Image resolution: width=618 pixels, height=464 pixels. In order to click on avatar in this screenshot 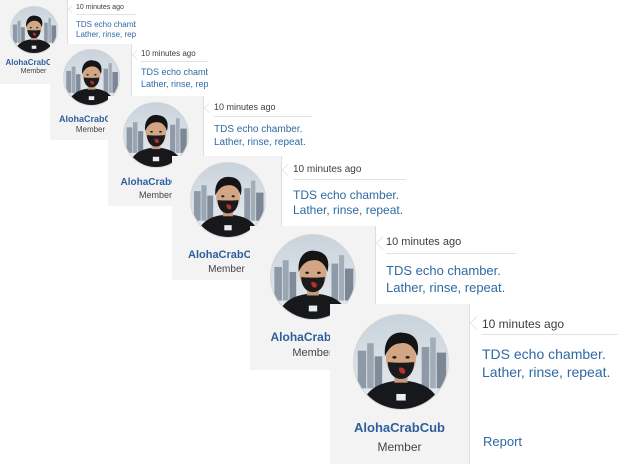, I will do `click(401, 362)`.